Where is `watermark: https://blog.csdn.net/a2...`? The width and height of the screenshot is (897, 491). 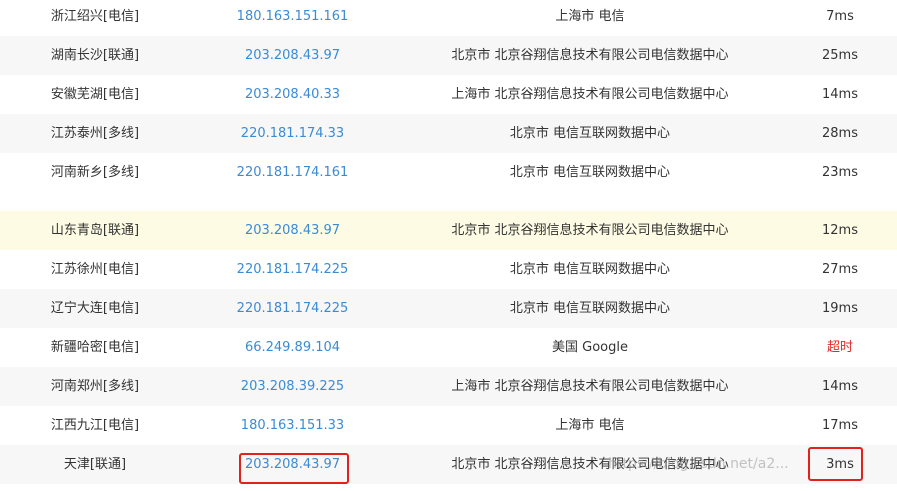 watermark: https://blog.csdn.net/a2... is located at coordinates (698, 464).